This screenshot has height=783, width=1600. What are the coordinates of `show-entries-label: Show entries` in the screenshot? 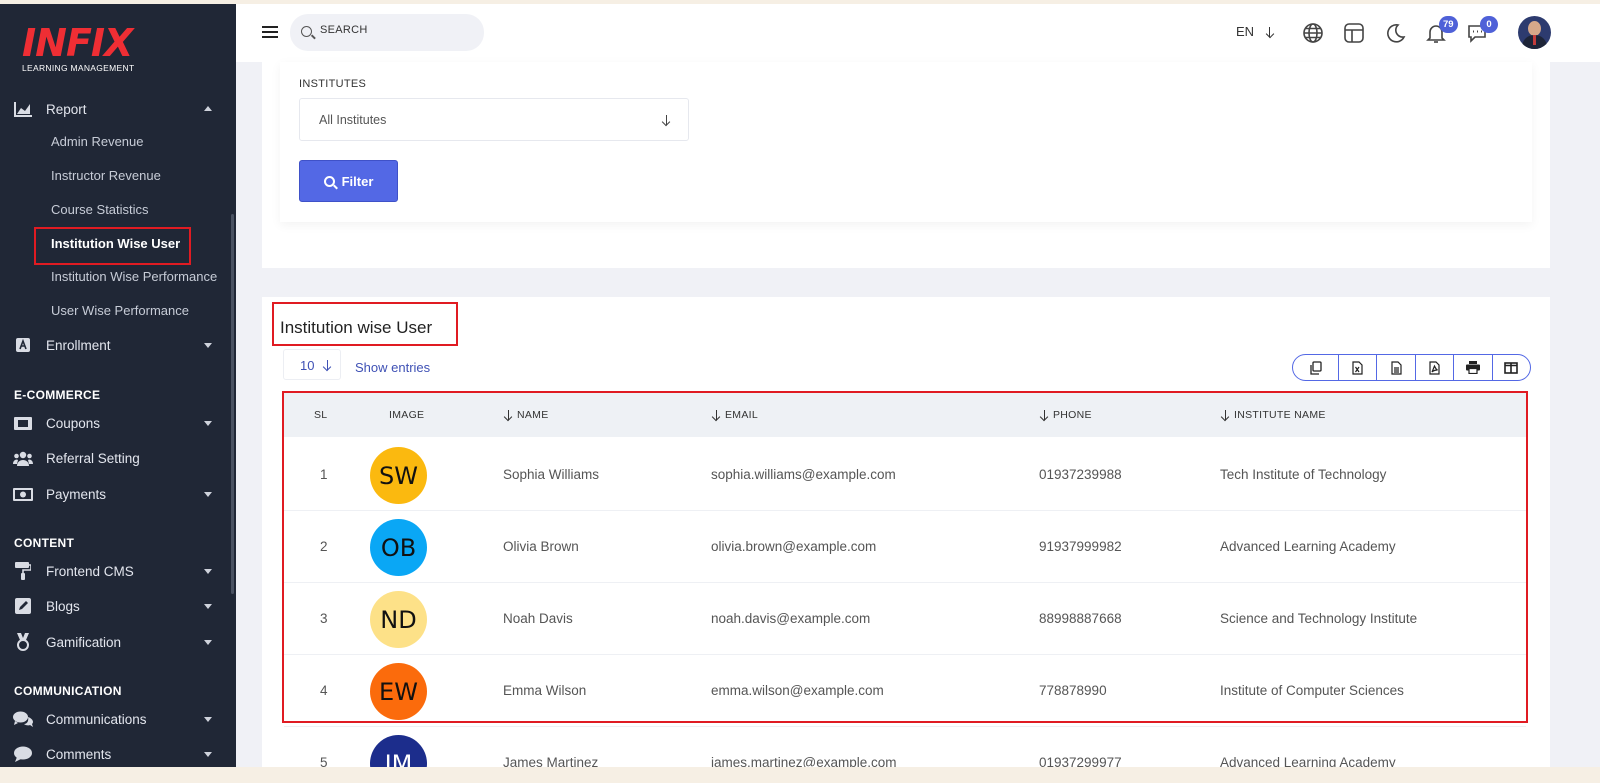 It's located at (393, 367).